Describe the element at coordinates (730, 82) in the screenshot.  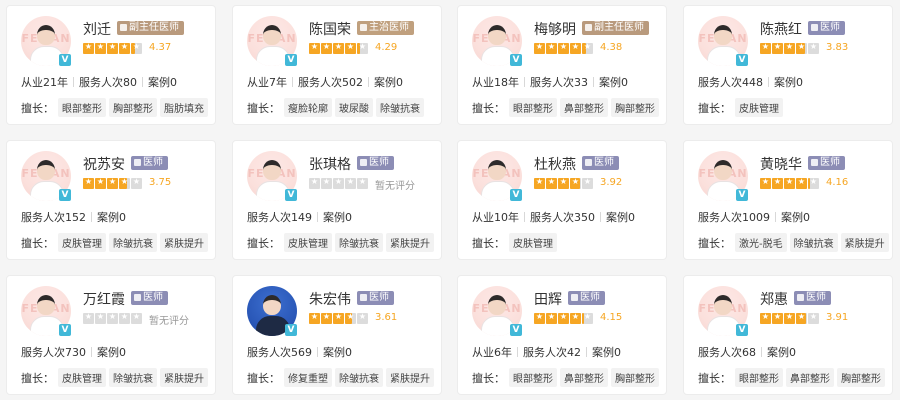
I see `stat-item: 服务人次448` at that location.